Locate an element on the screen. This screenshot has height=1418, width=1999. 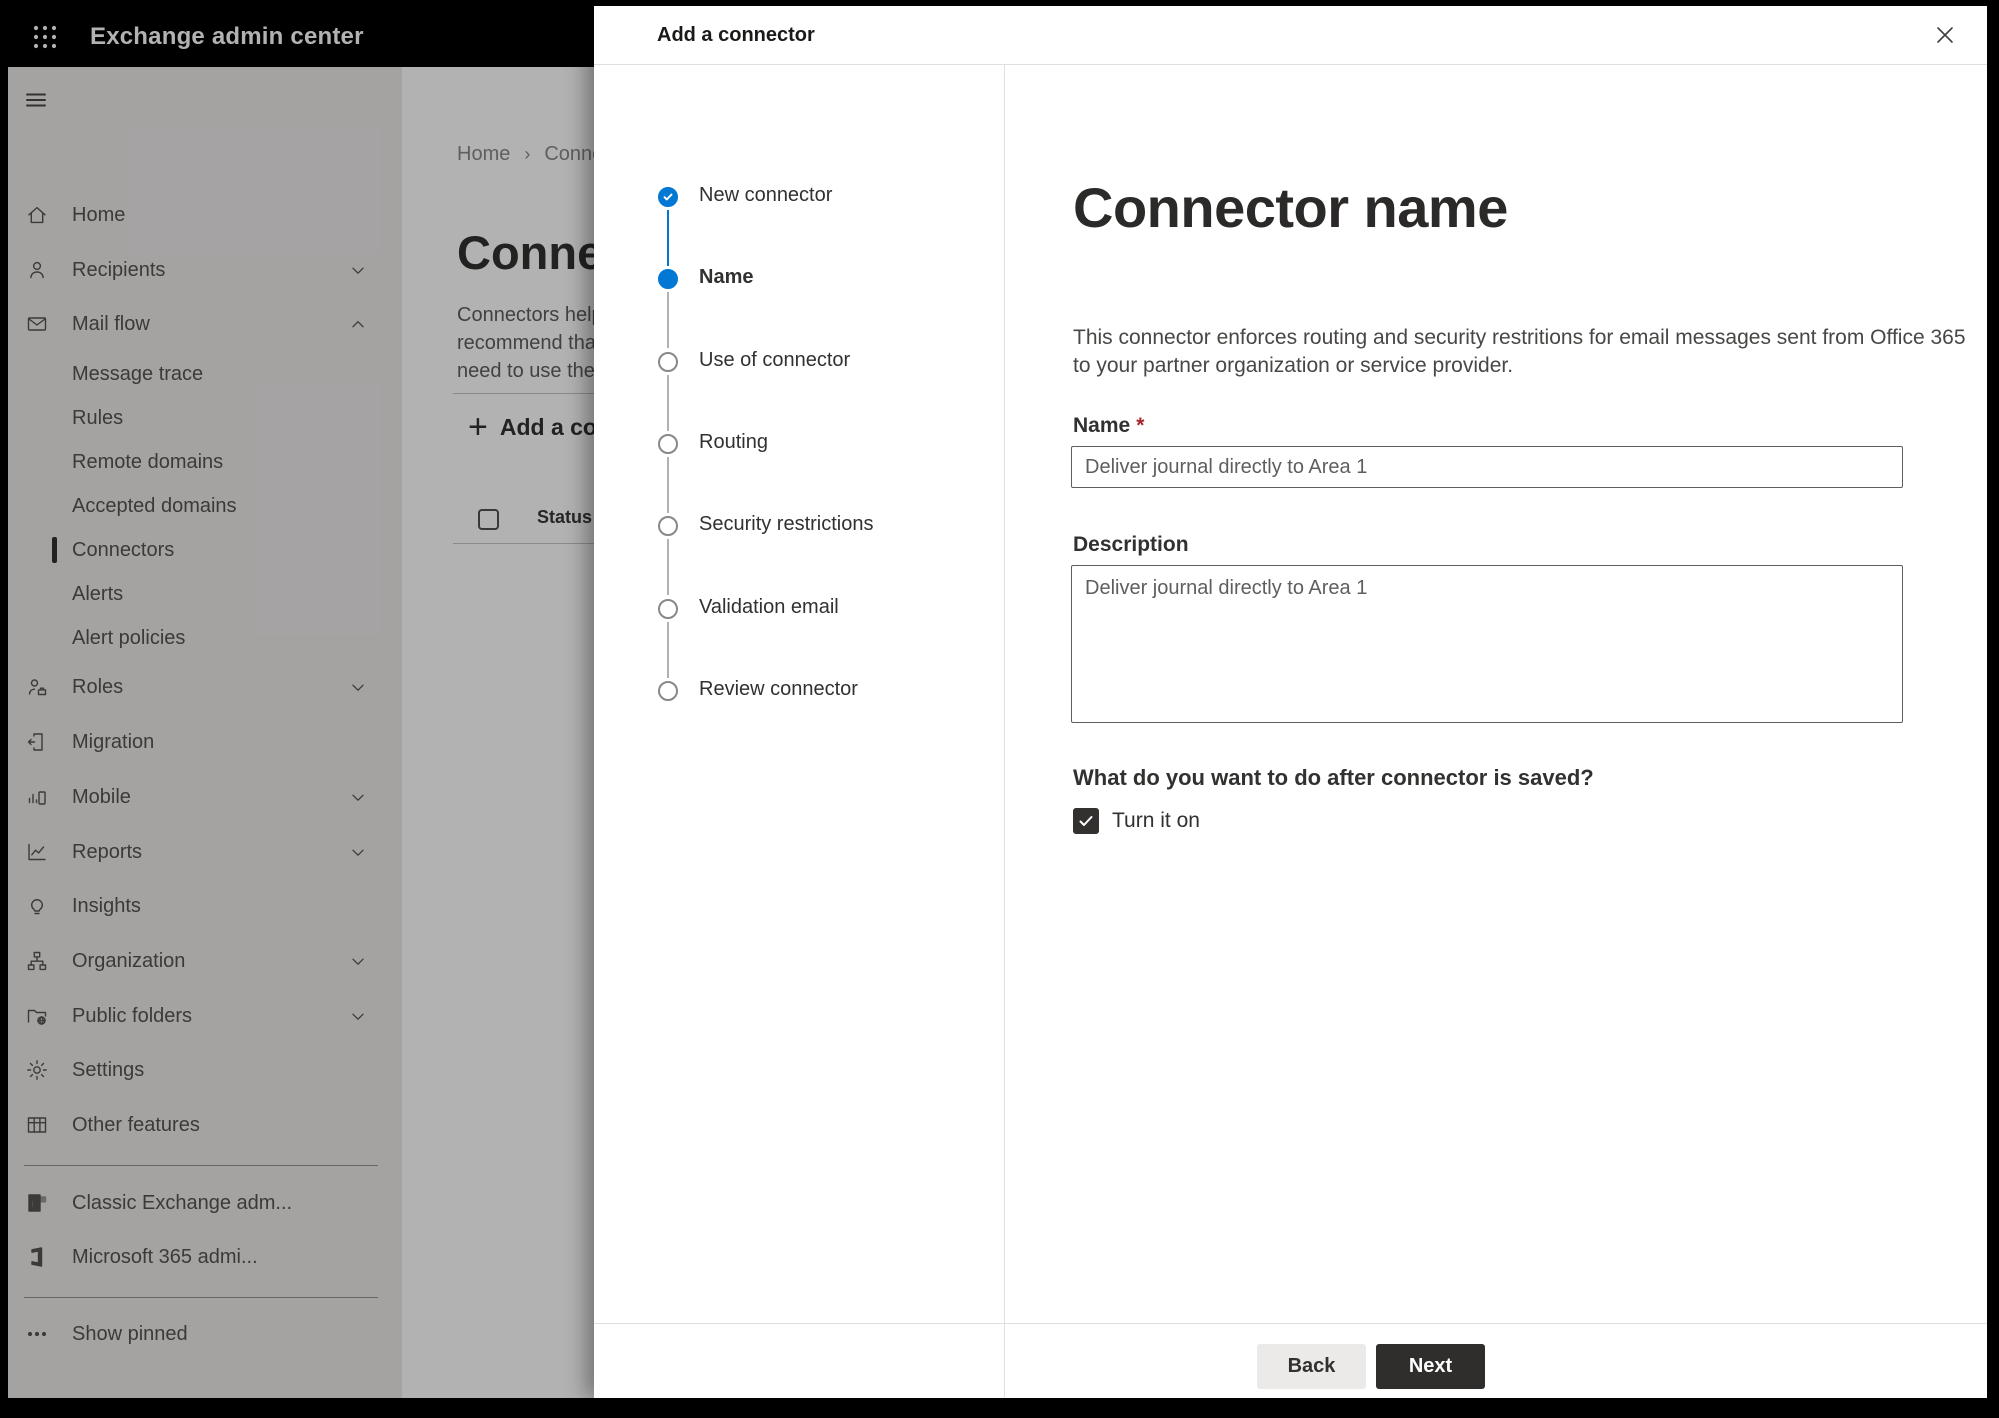
back-button: Back is located at coordinates (1311, 1366).